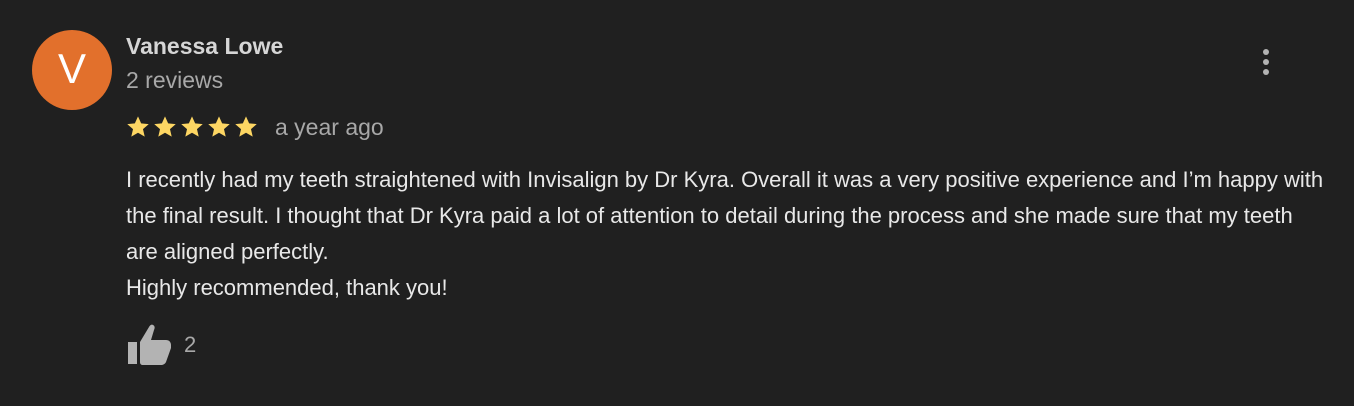 The image size is (1354, 406). What do you see at coordinates (329, 127) in the screenshot?
I see `review-date: a year ago` at bounding box center [329, 127].